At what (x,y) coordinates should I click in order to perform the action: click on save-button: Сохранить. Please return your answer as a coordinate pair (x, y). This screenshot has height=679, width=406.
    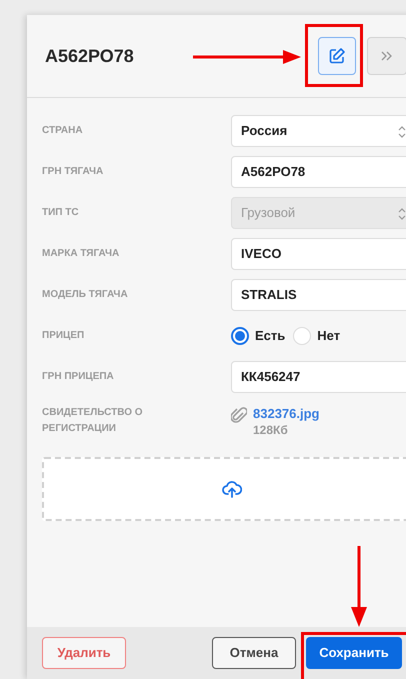
    Looking at the image, I should click on (354, 653).